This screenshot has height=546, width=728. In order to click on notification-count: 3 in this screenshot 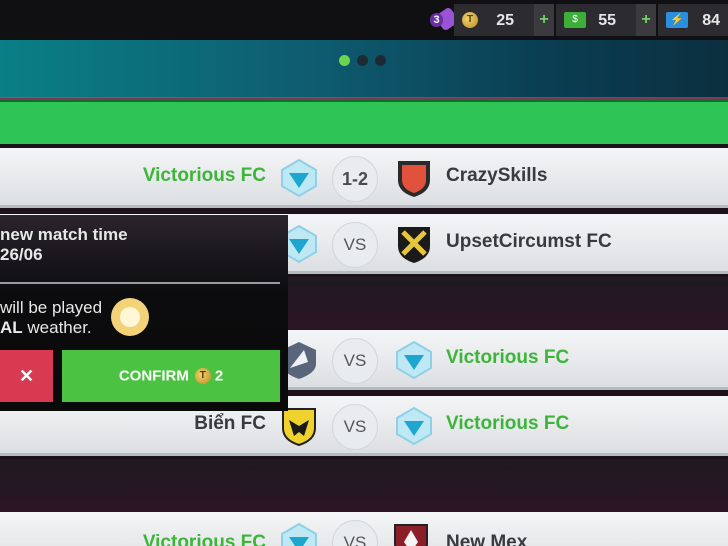, I will do `click(436, 20)`.